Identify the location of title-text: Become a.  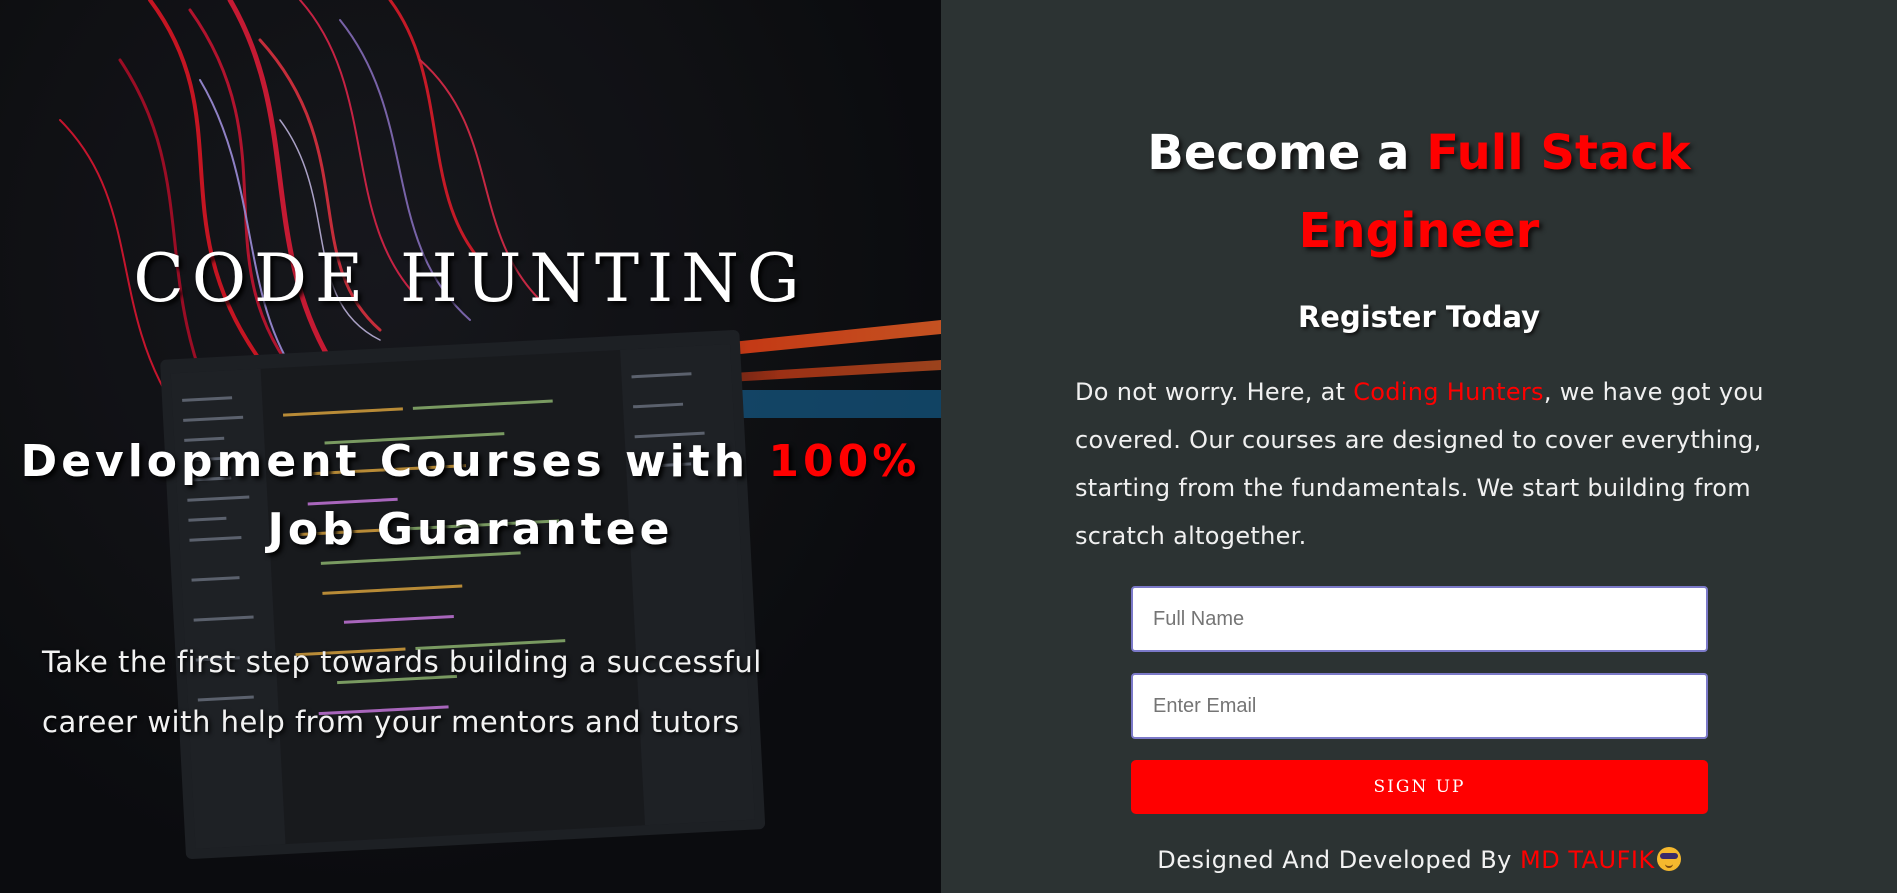
(1287, 153).